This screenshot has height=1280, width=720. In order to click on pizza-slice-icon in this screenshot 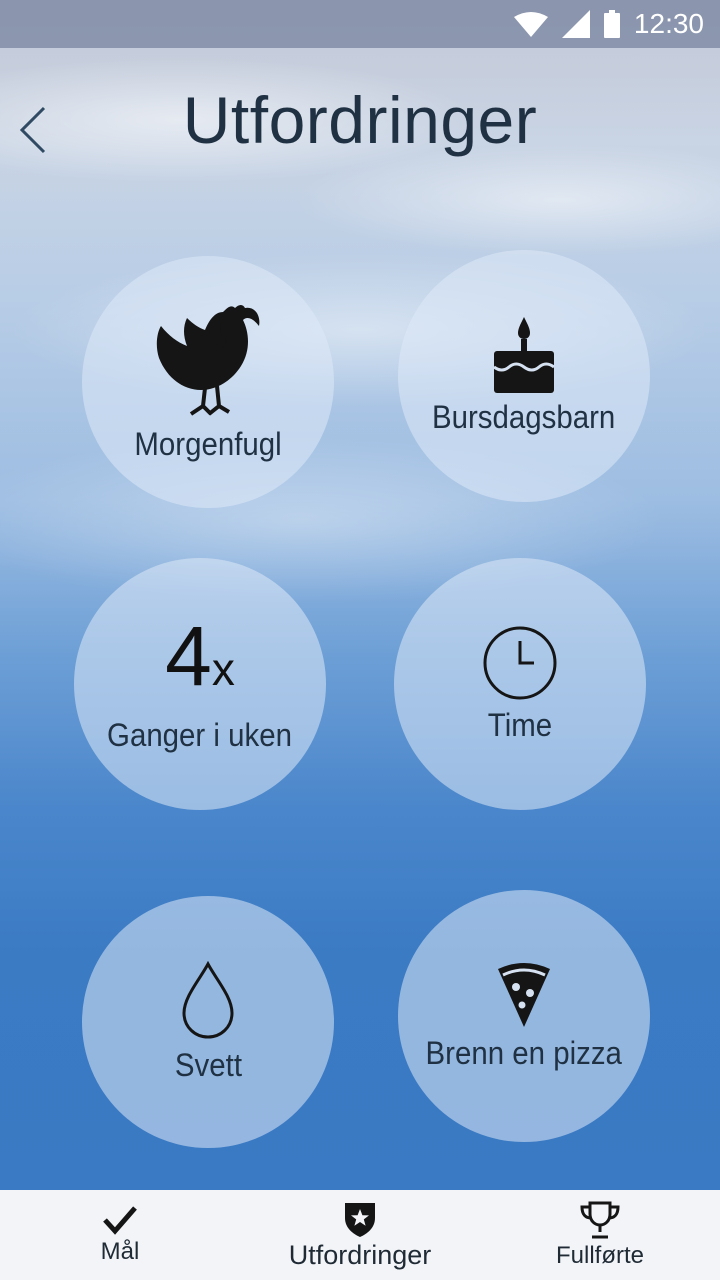, I will do `click(524, 994)`.